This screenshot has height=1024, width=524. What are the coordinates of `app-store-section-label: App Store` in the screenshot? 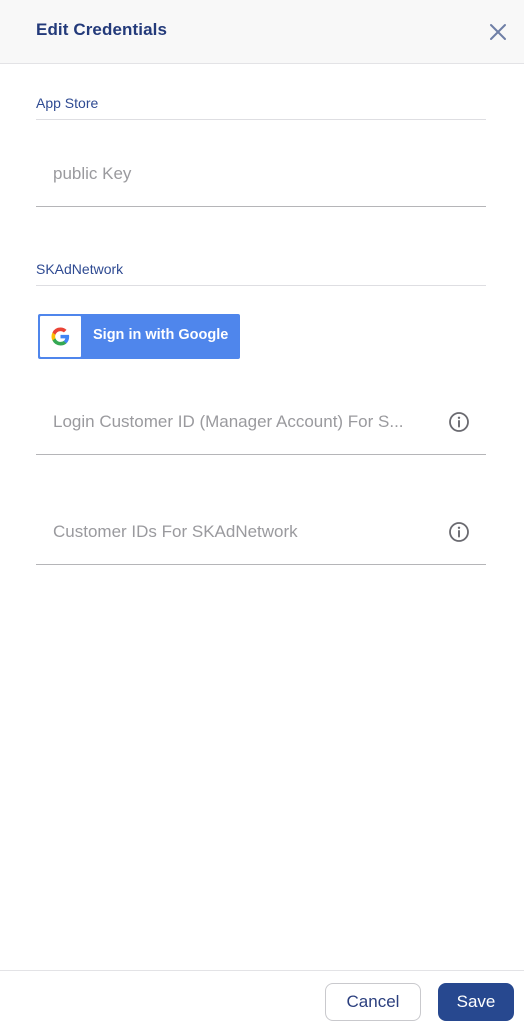 It's located at (67, 103).